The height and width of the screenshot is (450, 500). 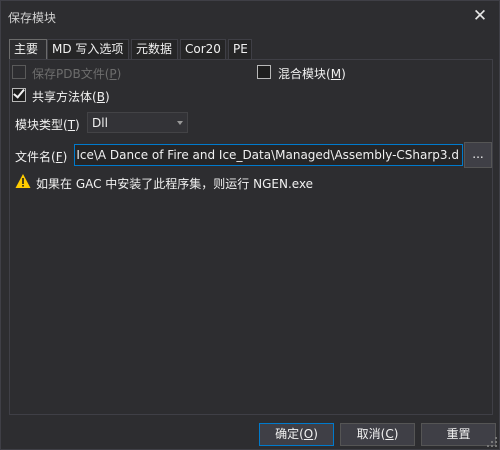 What do you see at coordinates (250, 17) in the screenshot?
I see `title-bar: 保存模块 ✕` at bounding box center [250, 17].